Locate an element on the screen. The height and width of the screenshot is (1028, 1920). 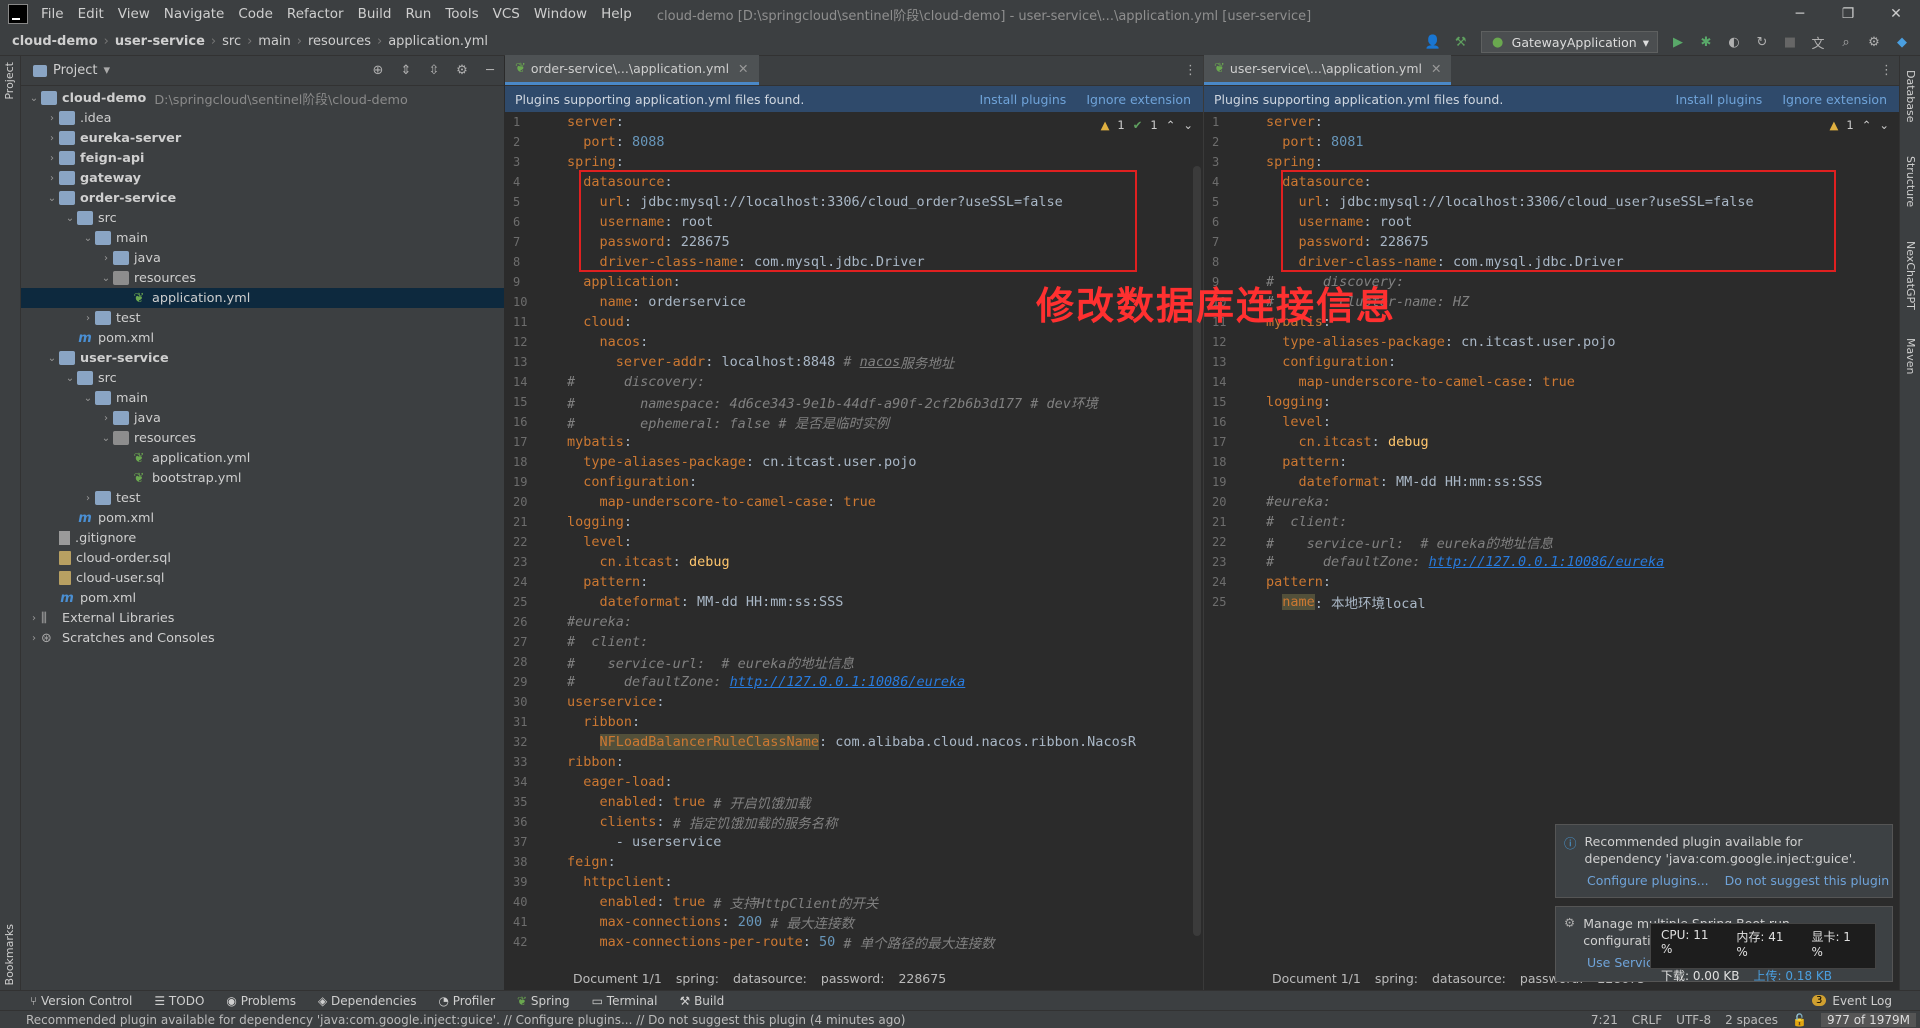
menu-code: Code is located at coordinates (255, 14).